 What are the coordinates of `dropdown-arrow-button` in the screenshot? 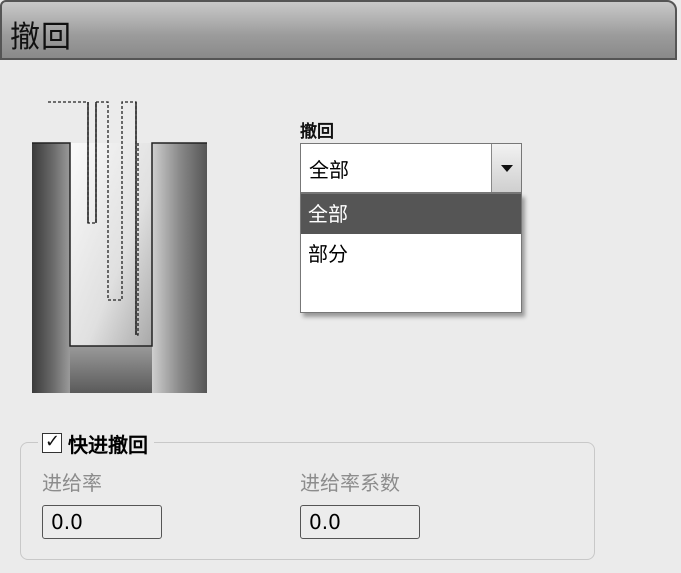 It's located at (506, 168).